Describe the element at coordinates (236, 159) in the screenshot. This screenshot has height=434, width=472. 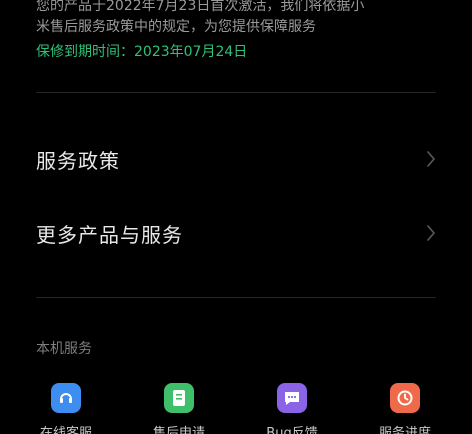
I see `menu-item-service-policy: 服务政策` at that location.